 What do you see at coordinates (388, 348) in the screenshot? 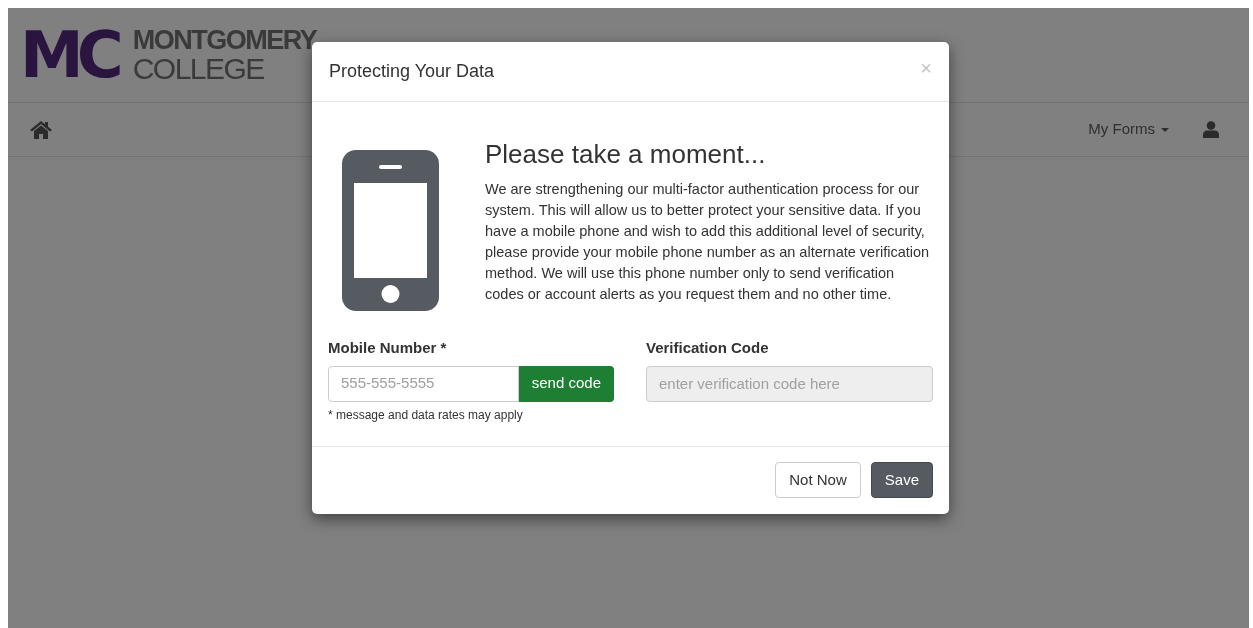
I see `field-label: Mobile Number *` at bounding box center [388, 348].